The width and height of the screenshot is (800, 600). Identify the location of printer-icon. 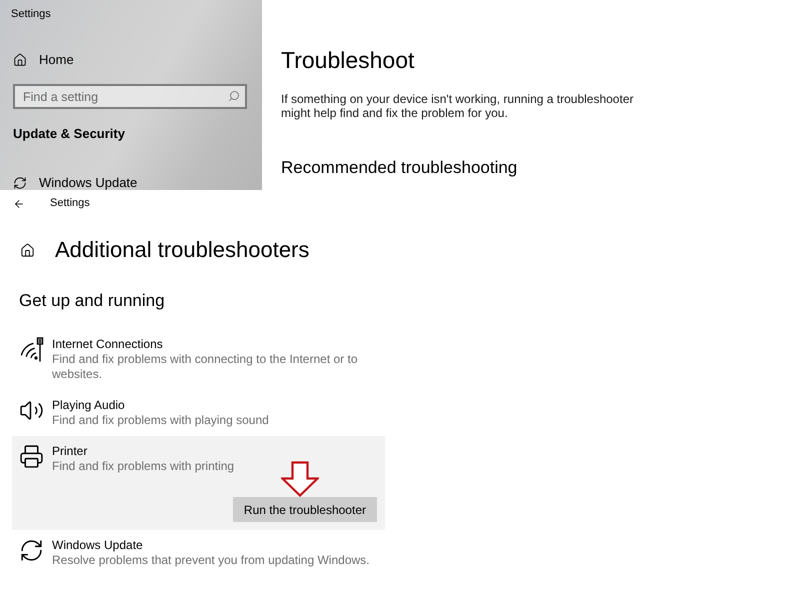
(31, 456).